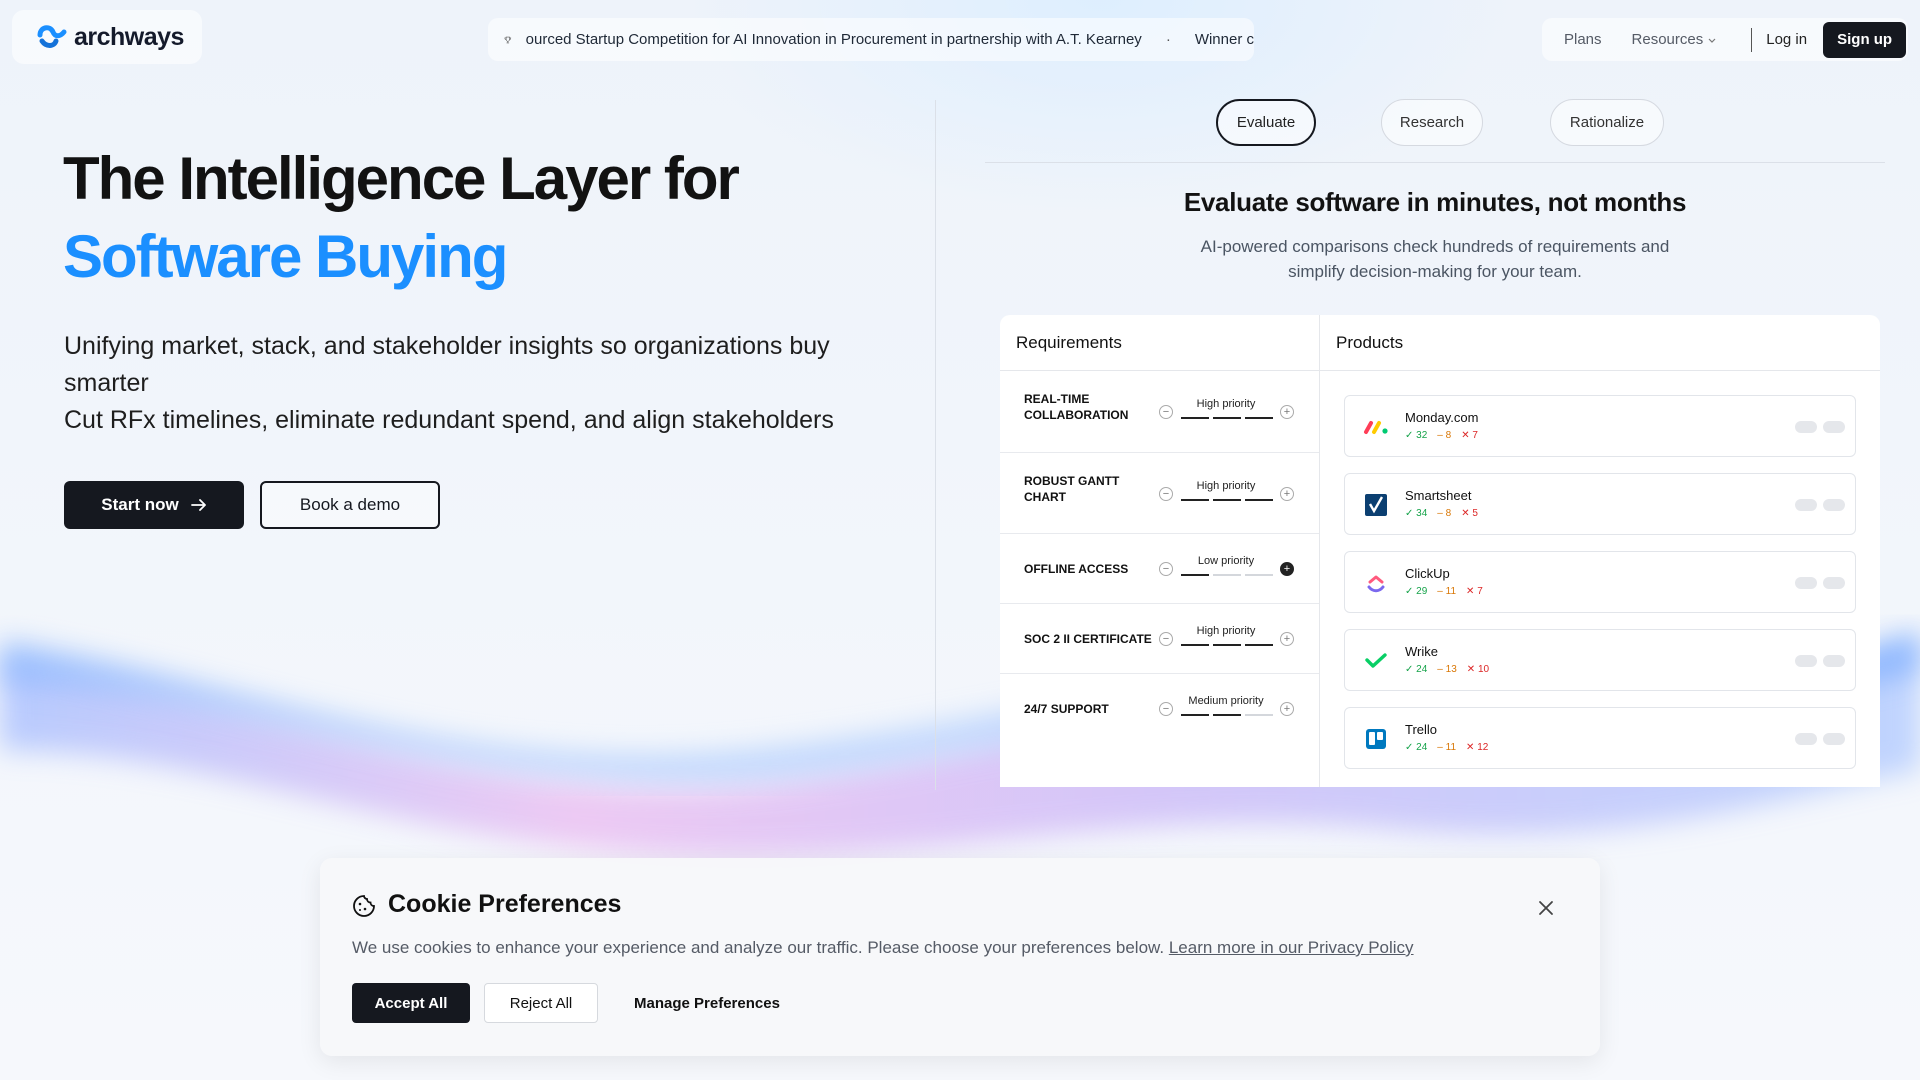 The height and width of the screenshot is (1080, 1920). What do you see at coordinates (1600, 343) in the screenshot?
I see `products-header: Products` at bounding box center [1600, 343].